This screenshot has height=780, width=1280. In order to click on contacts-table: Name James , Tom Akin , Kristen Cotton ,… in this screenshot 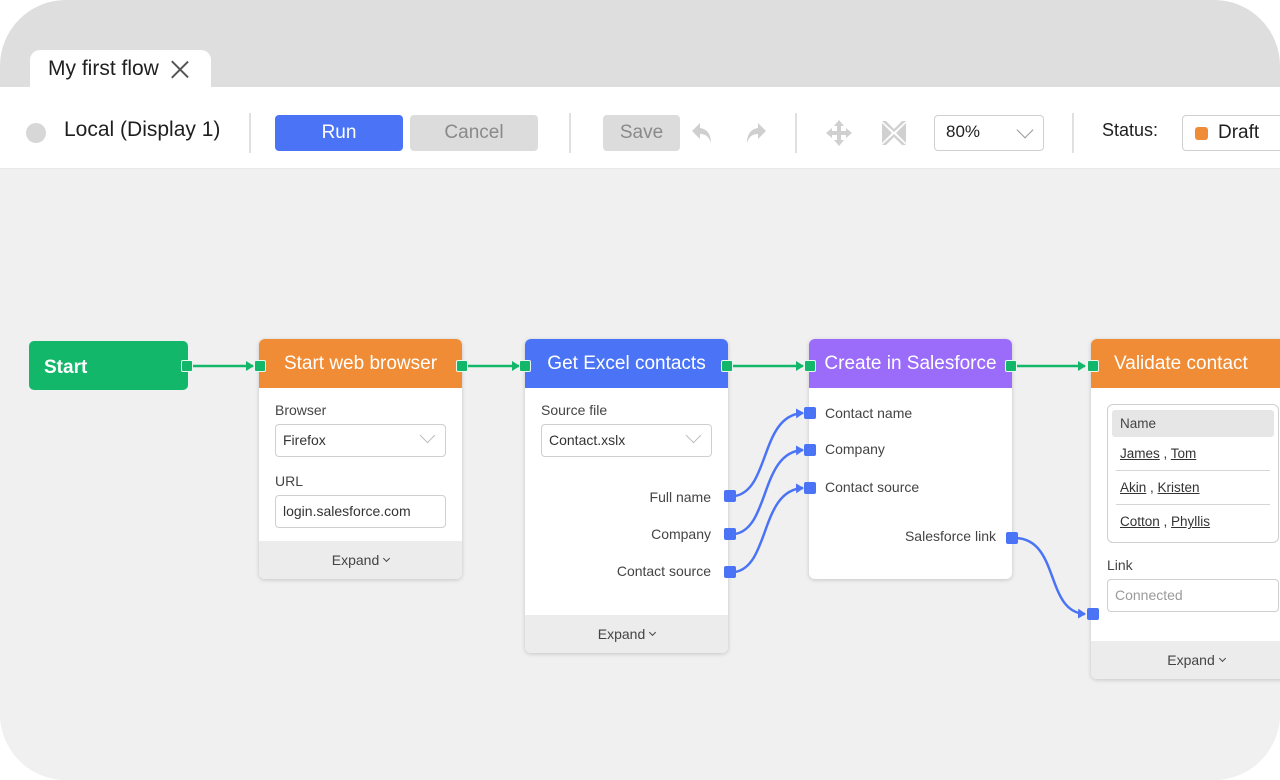, I will do `click(1193, 473)`.